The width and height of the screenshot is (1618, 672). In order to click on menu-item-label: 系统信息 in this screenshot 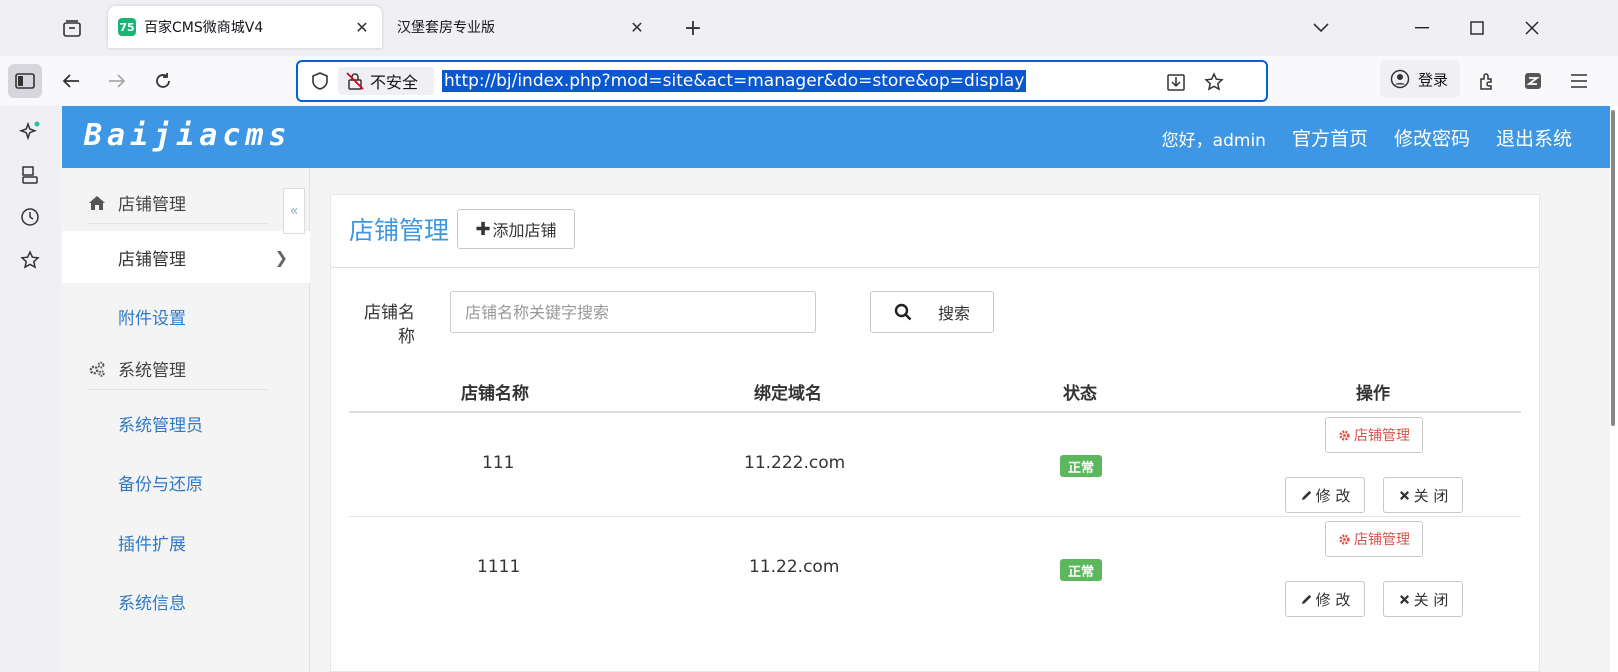, I will do `click(152, 603)`.